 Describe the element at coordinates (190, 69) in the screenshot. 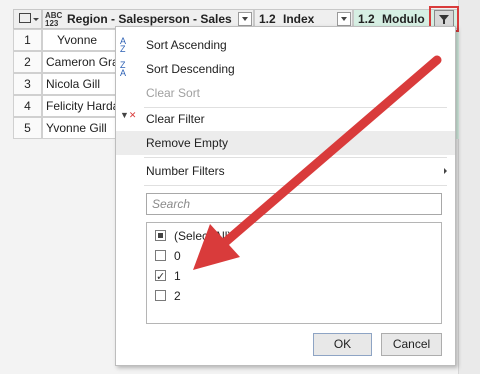

I see `menu-item-label: Sort Descending` at that location.